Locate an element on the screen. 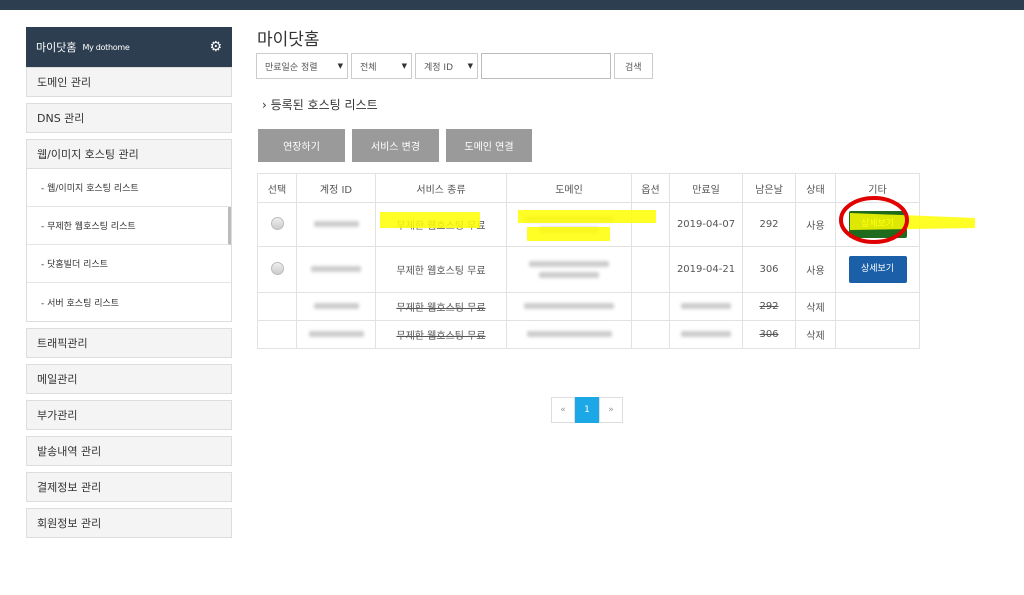  sidebar-item-member: 회원정보 관리 is located at coordinates (129, 523).